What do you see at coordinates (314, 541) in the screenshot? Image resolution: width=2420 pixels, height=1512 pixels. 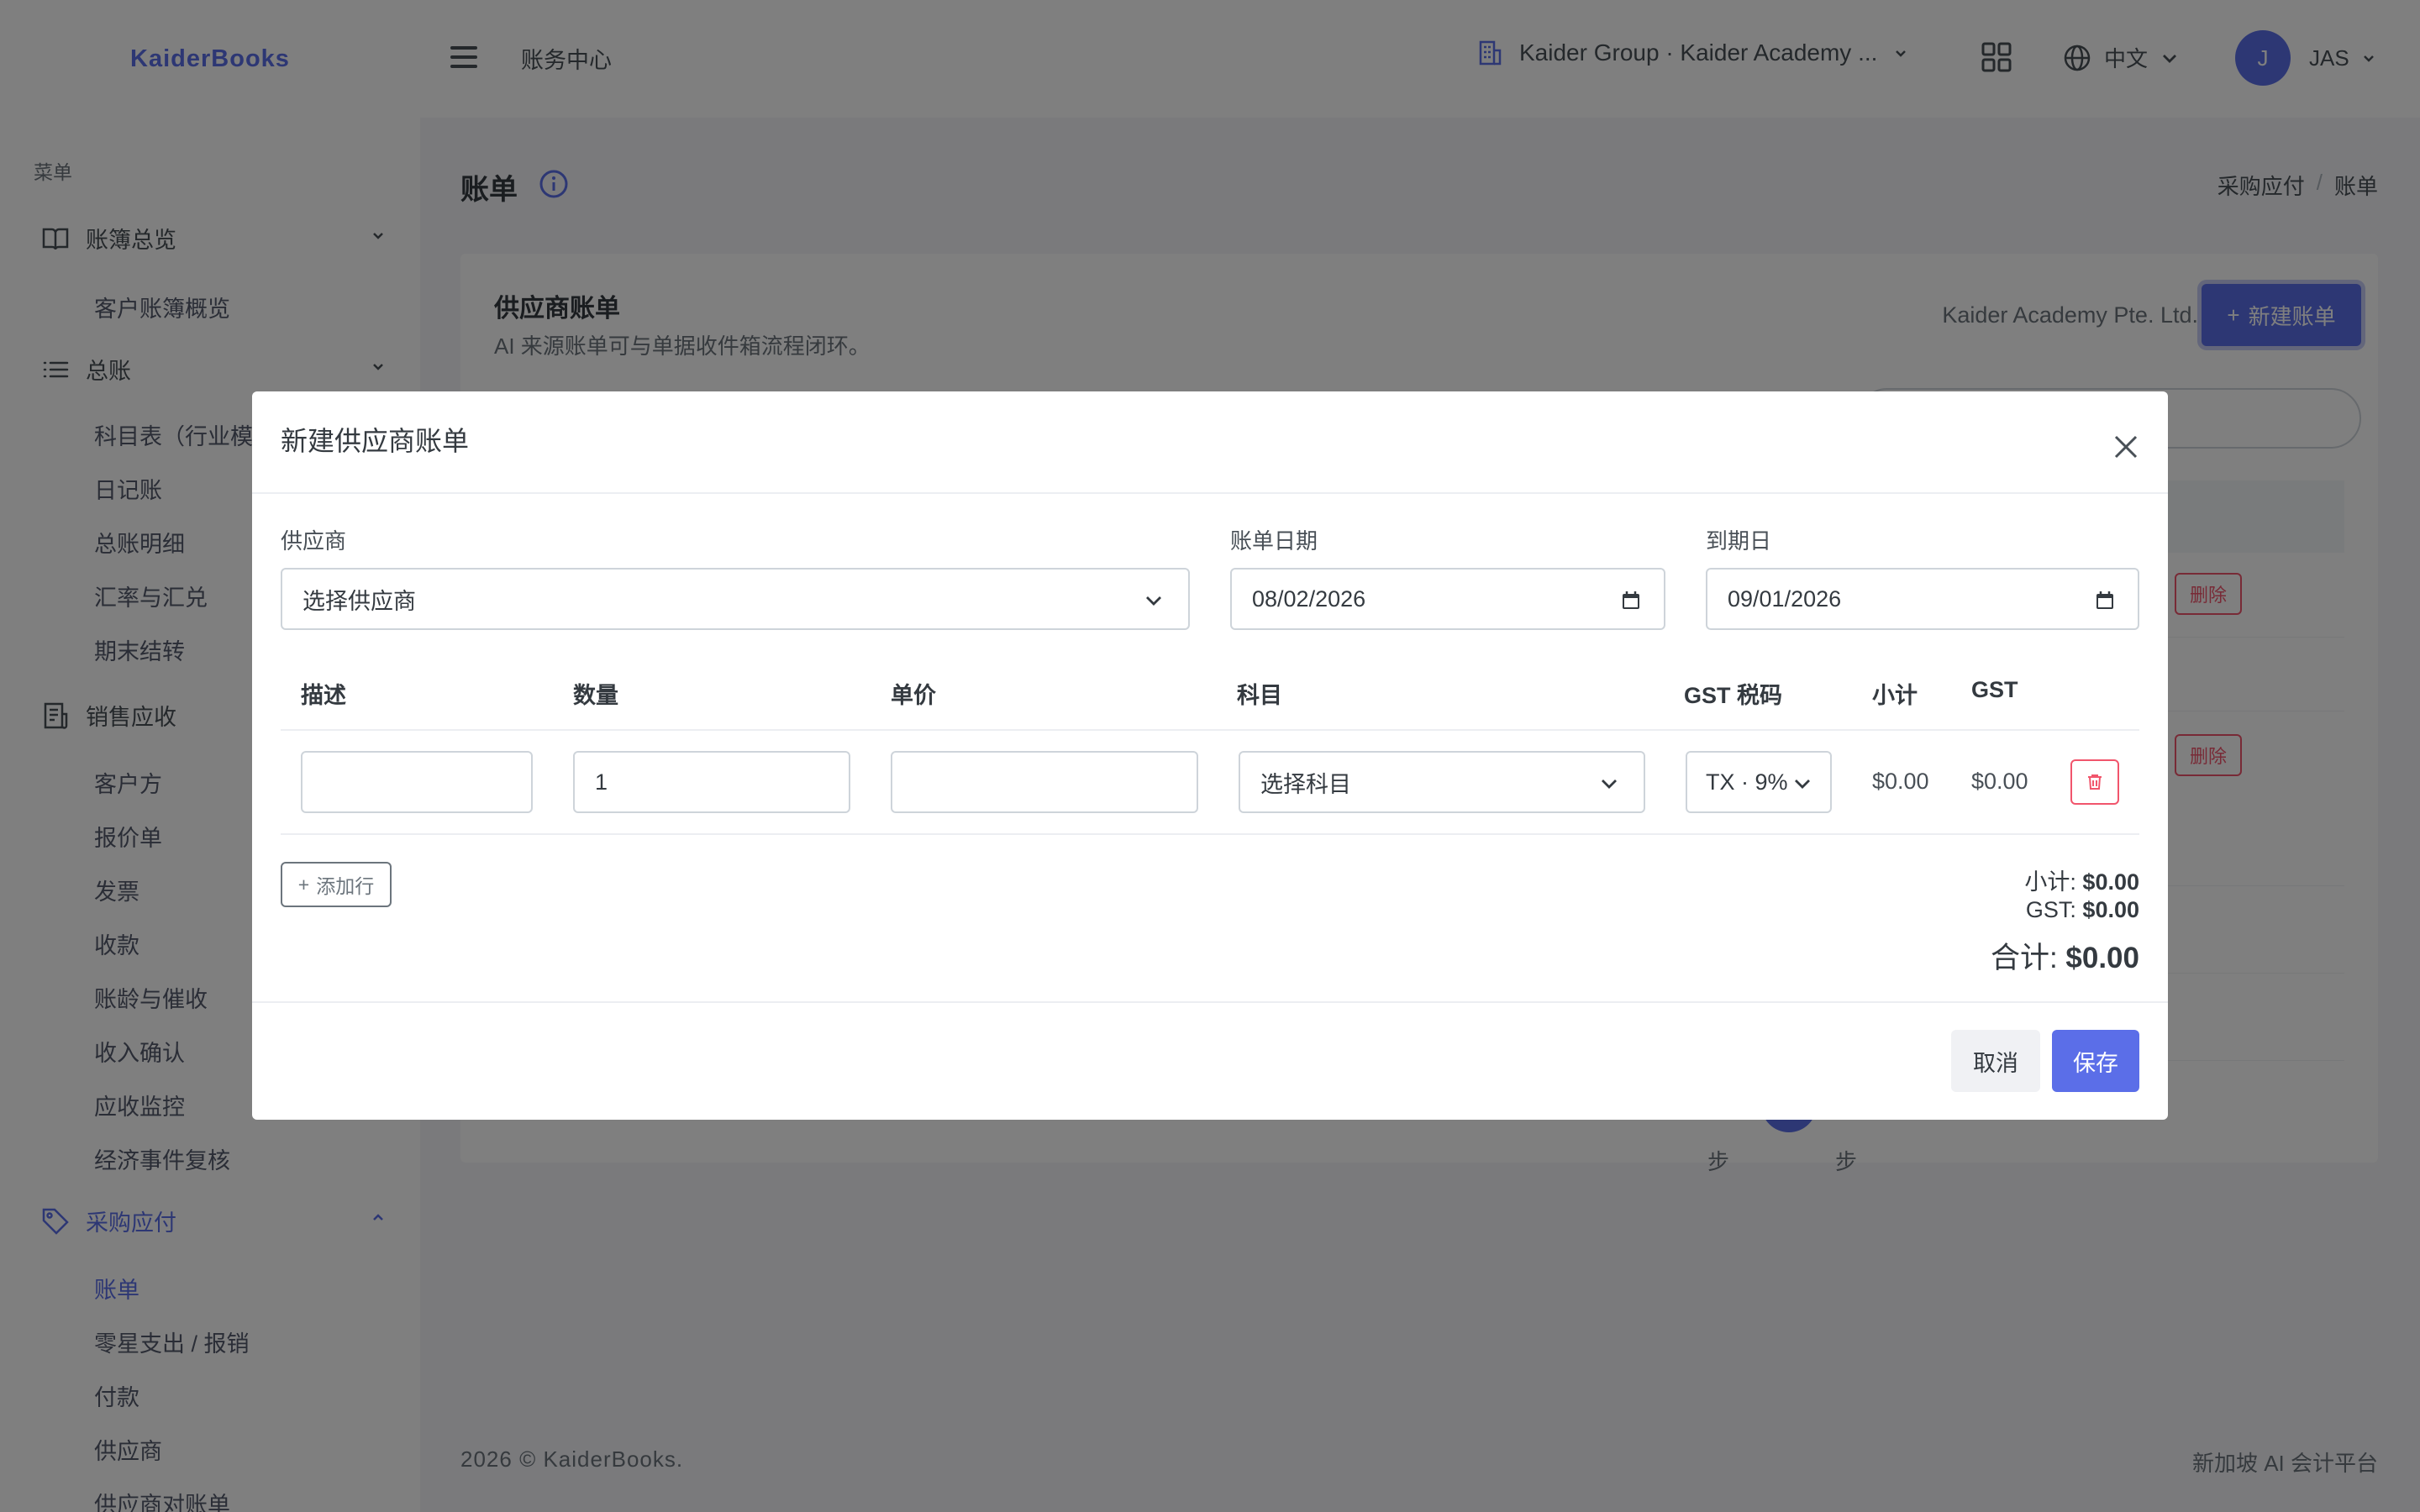 I see `vendor-label: 供应商` at bounding box center [314, 541].